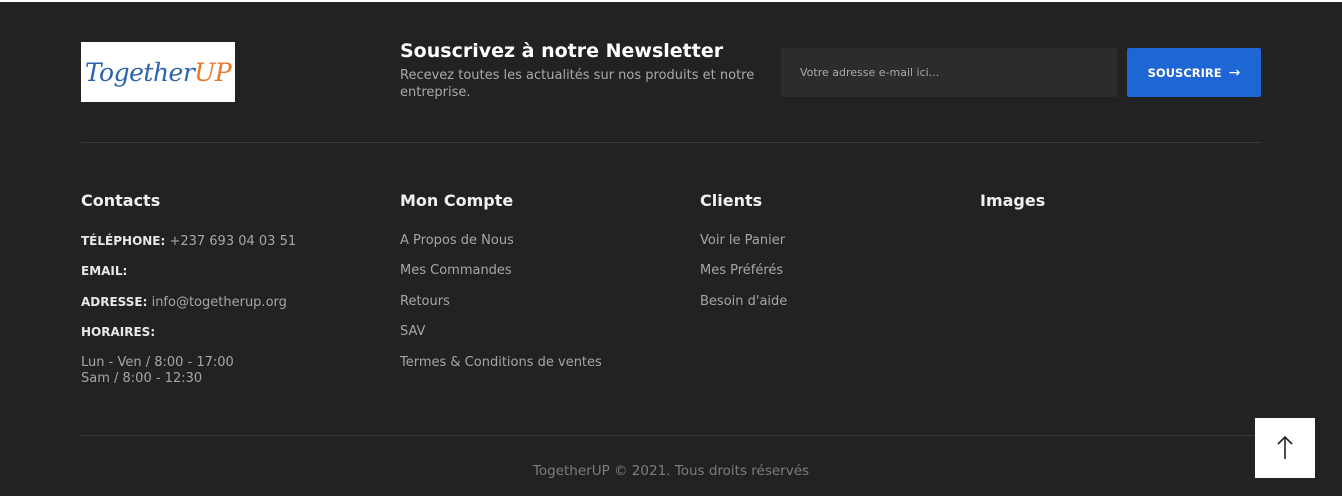 This screenshot has height=496, width=1342. Describe the element at coordinates (742, 241) in the screenshot. I see `link-cart: Voir le Panier` at that location.